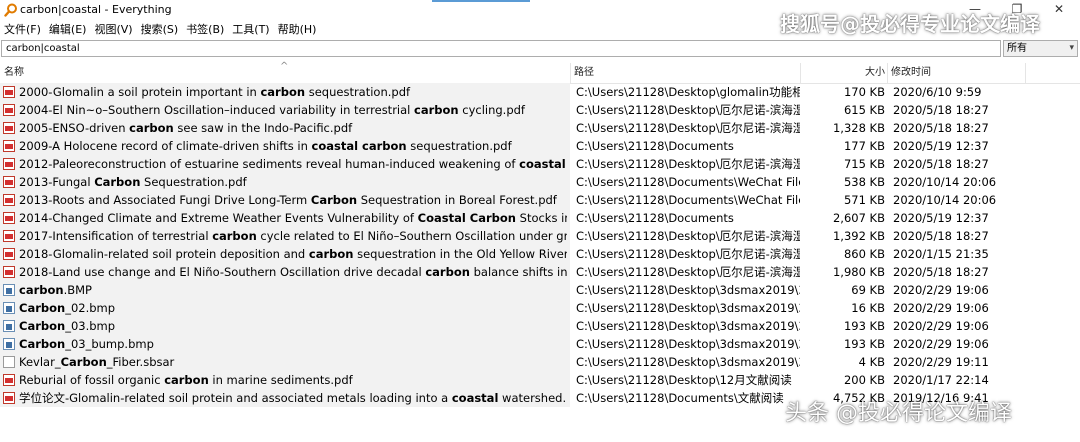 The width and height of the screenshot is (1080, 442). Describe the element at coordinates (1059, 10) in the screenshot. I see `close-button: ✕` at that location.